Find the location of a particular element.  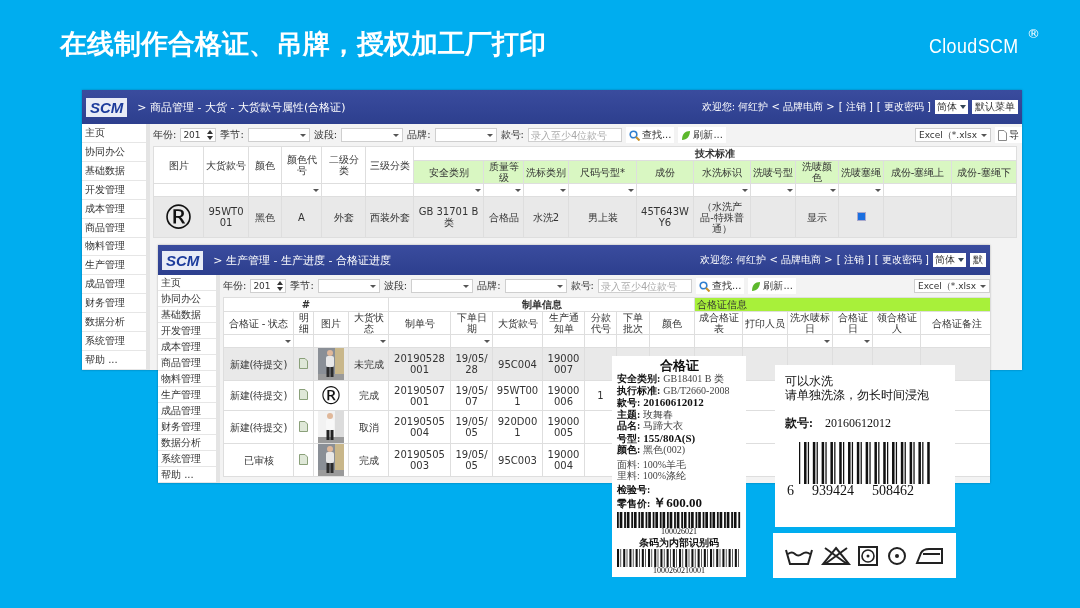

barcode-digits: 6 is located at coordinates (790, 490).